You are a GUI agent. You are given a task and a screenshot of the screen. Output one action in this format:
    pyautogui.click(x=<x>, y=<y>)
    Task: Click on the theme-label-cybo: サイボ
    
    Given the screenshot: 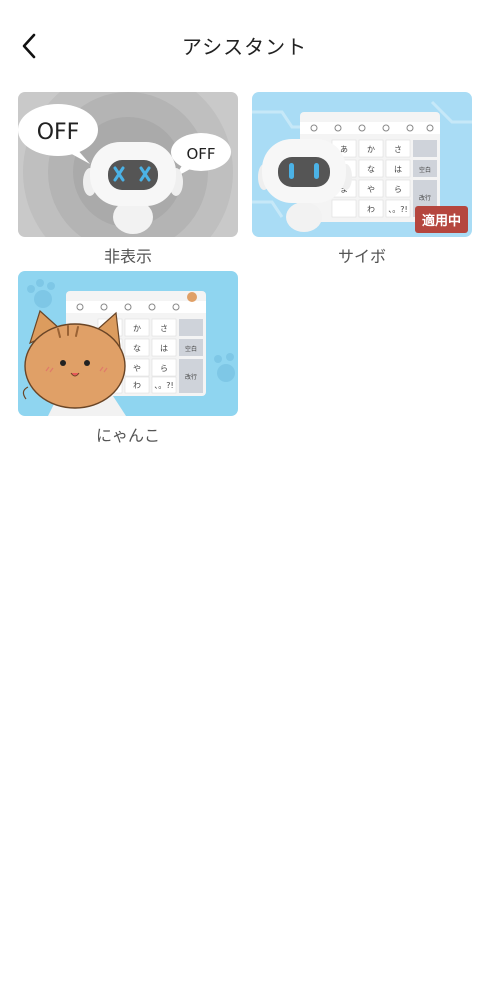 What is the action you would take?
    pyautogui.click(x=361, y=256)
    